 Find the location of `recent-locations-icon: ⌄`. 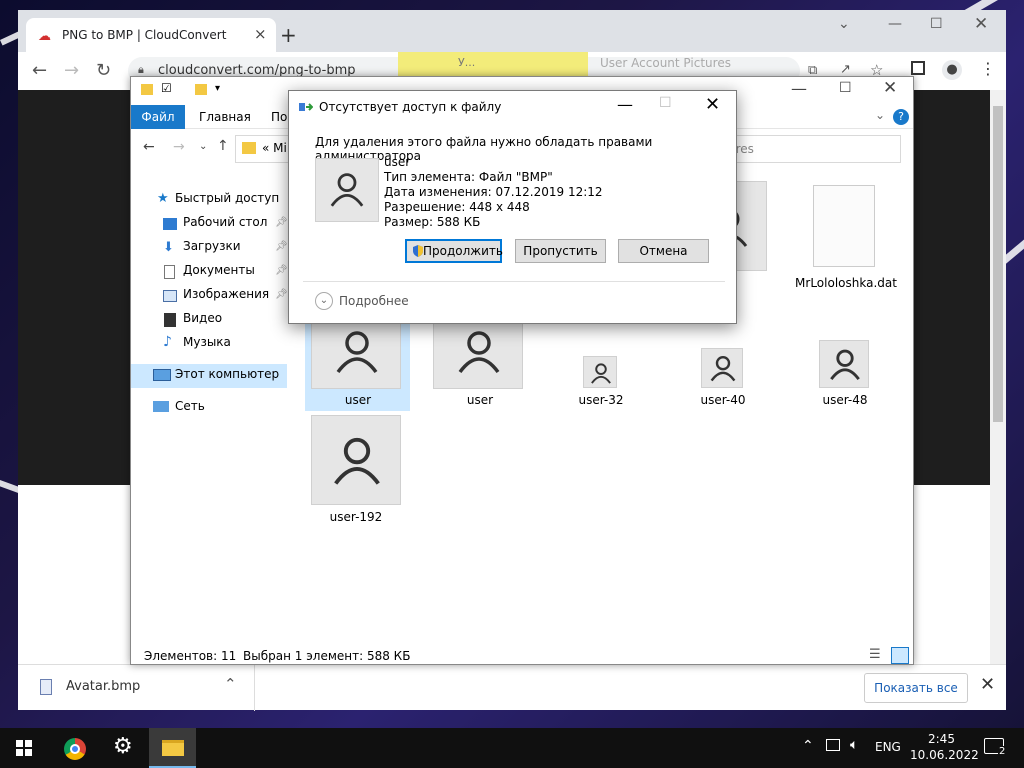

recent-locations-icon: ⌄ is located at coordinates (203, 146).